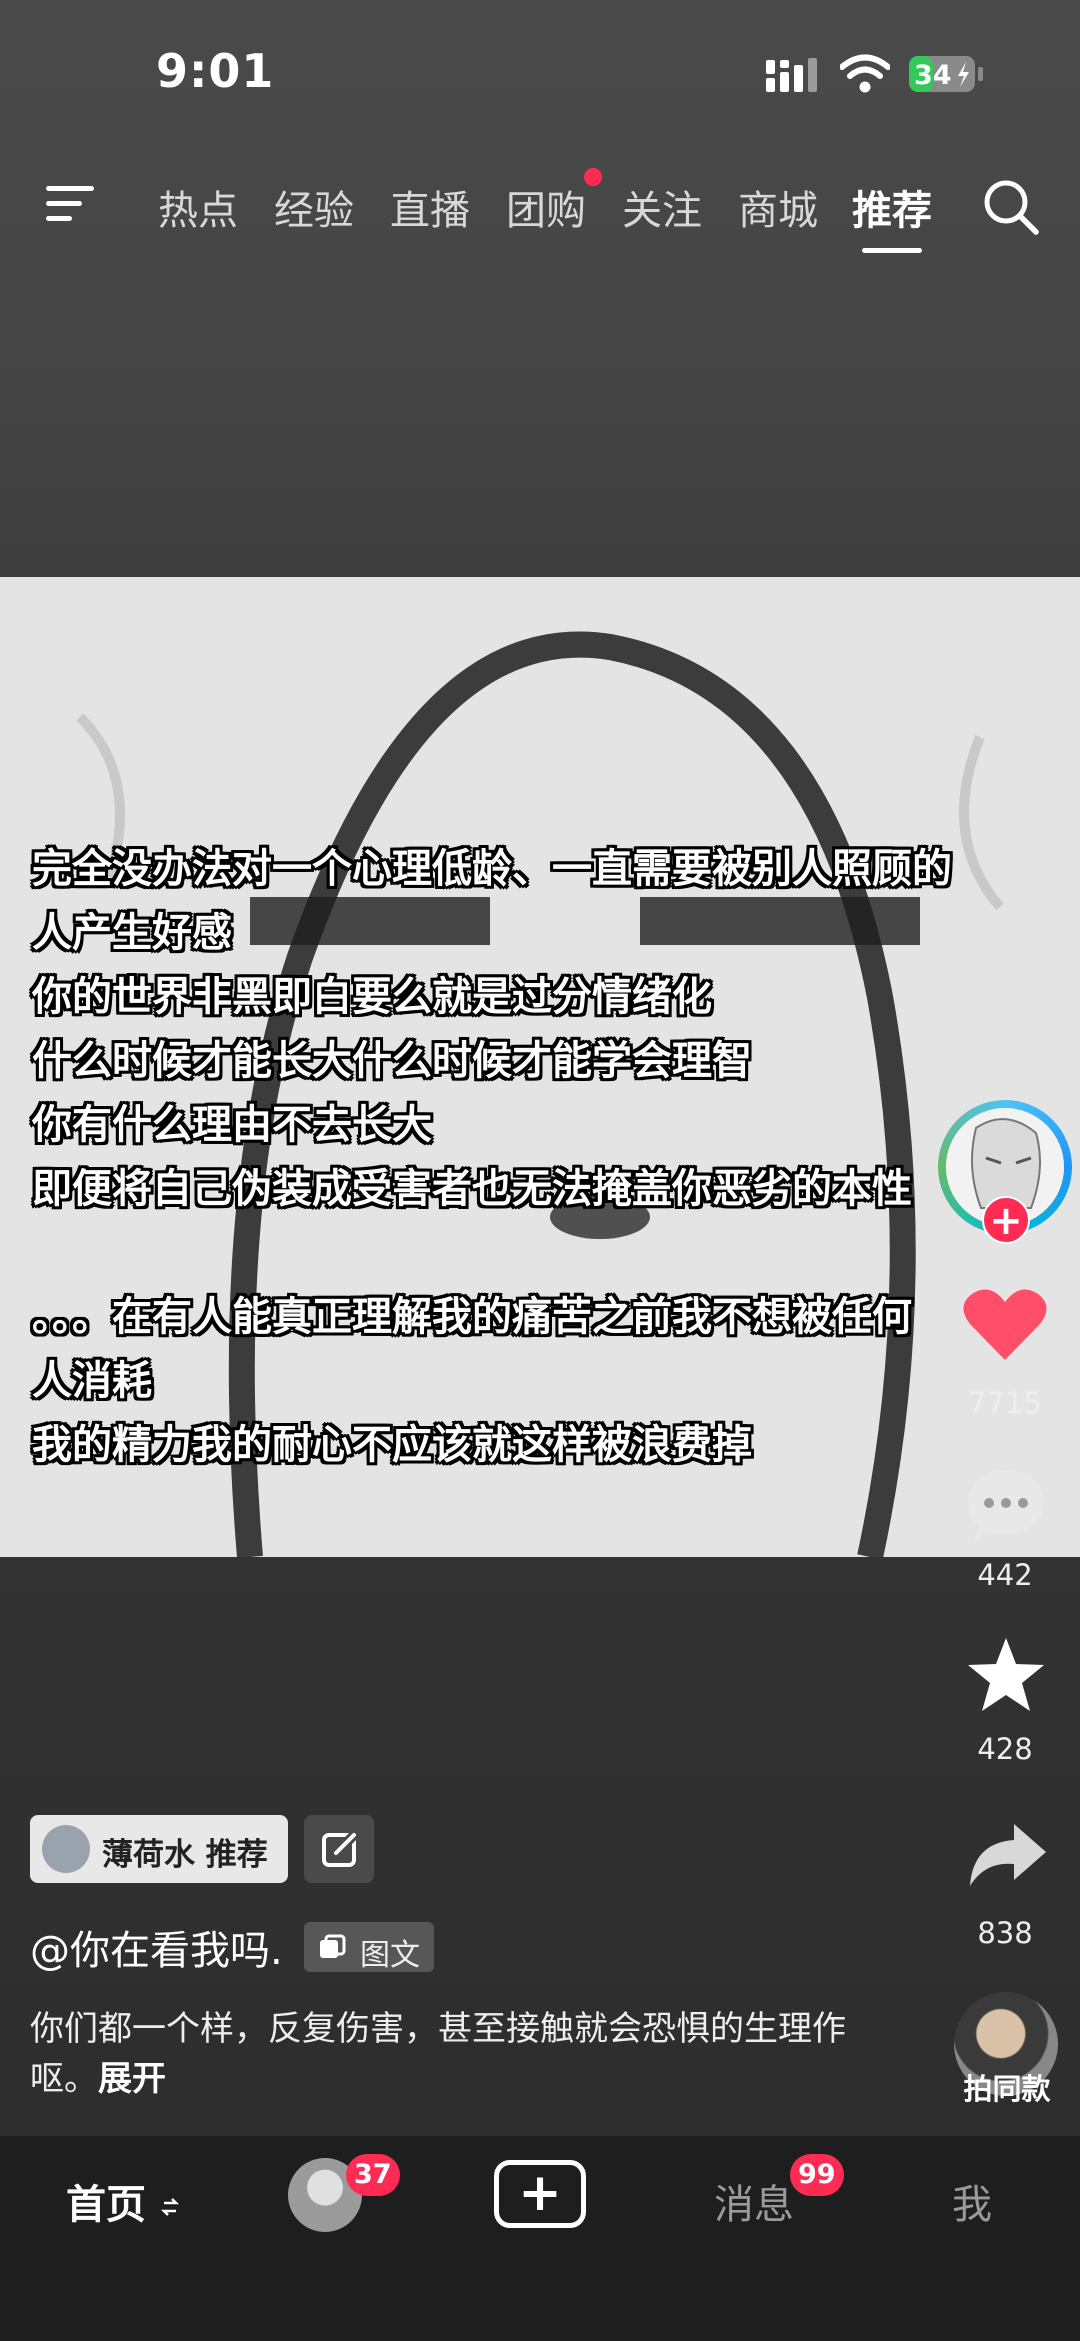 The height and width of the screenshot is (2341, 1080). Describe the element at coordinates (232, 1125) in the screenshot. I see `overlay-line: 你有什么理由不去长大` at that location.